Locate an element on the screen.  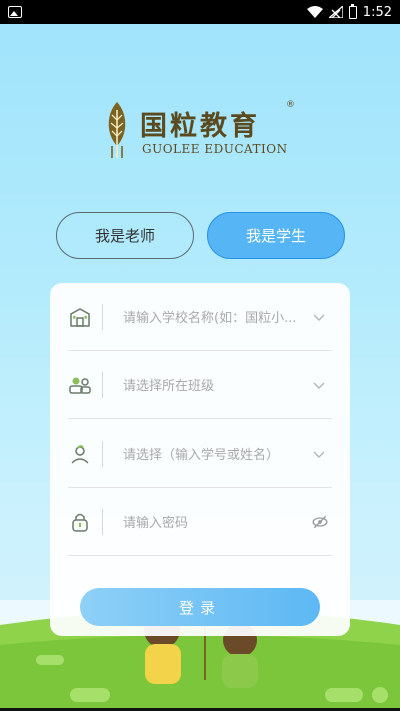
signal-icon is located at coordinates (335, 12).